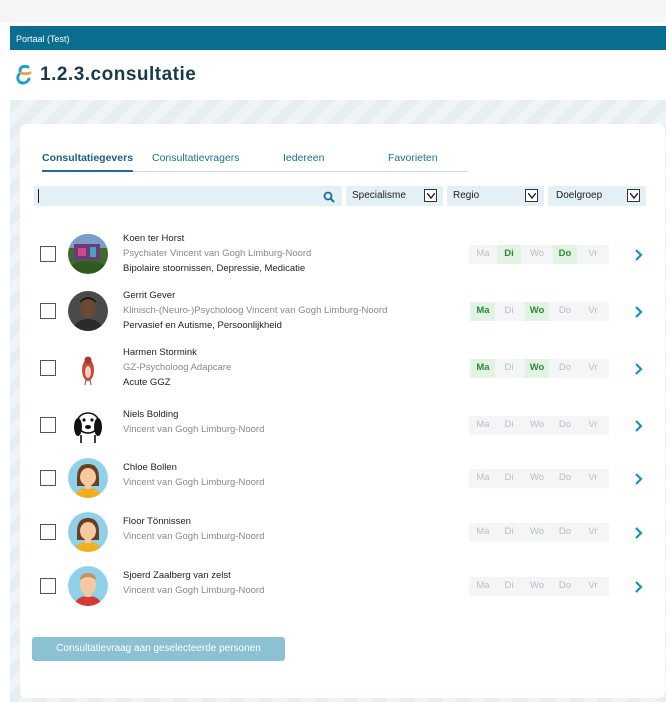 The width and height of the screenshot is (666, 702). What do you see at coordinates (333, 11) in the screenshot?
I see `top-strip` at bounding box center [333, 11].